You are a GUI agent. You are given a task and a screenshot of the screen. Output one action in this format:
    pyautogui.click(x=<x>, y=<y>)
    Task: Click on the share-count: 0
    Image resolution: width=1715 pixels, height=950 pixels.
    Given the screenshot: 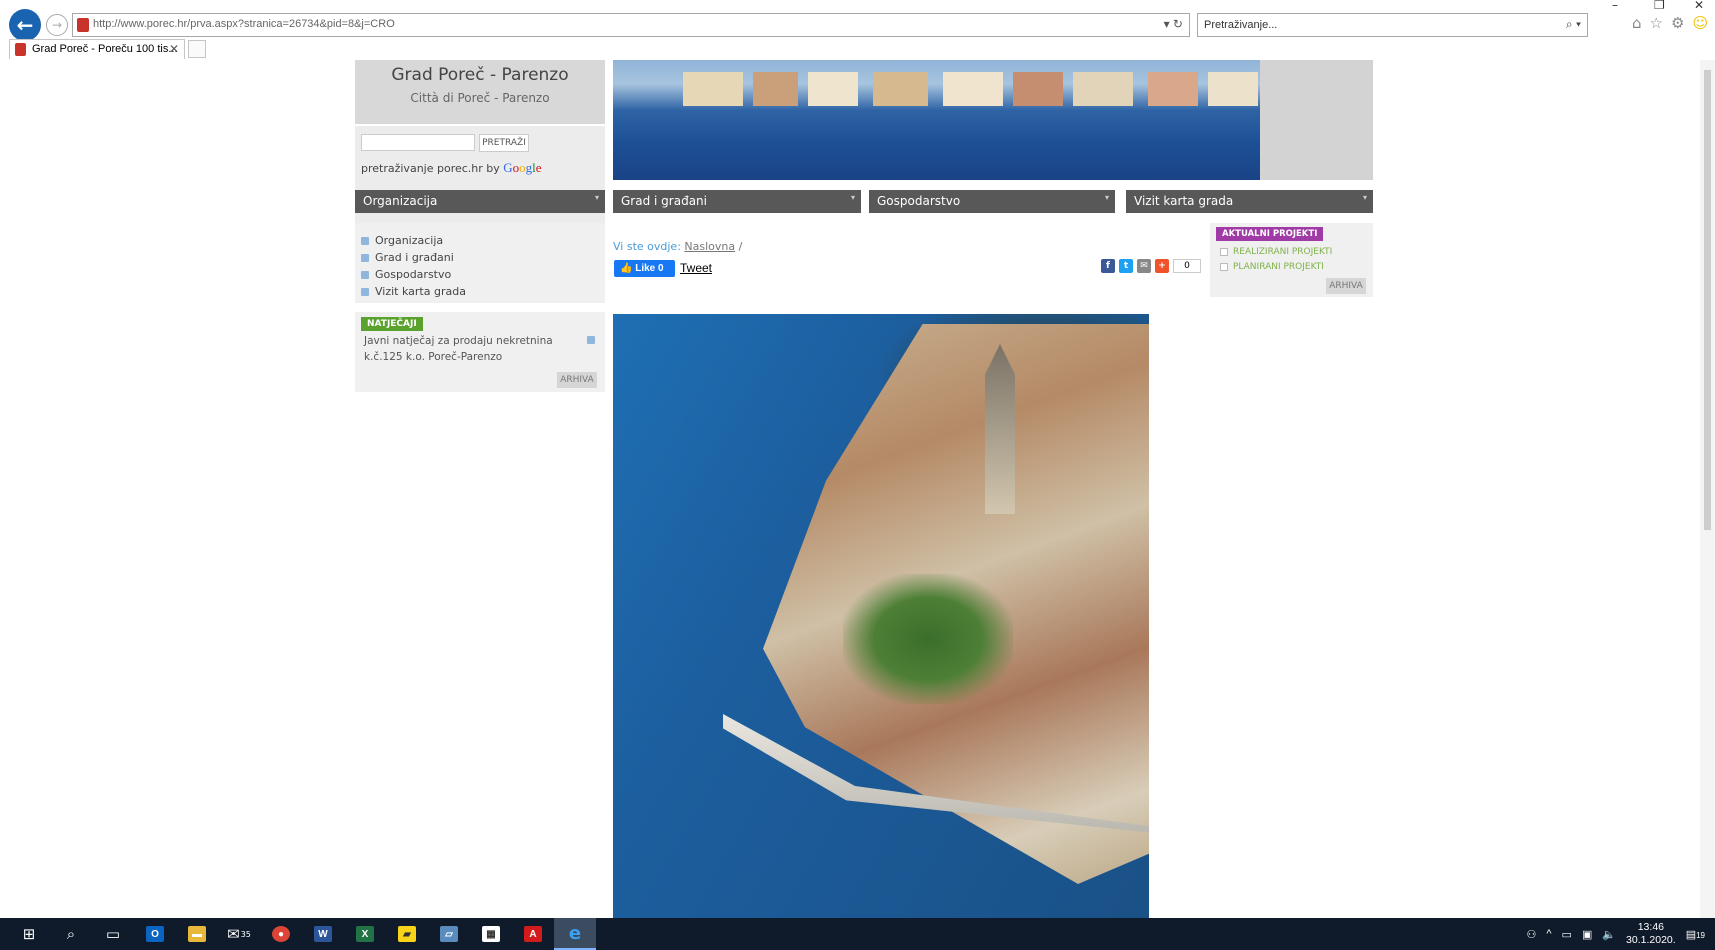 What is the action you would take?
    pyautogui.click(x=1187, y=266)
    